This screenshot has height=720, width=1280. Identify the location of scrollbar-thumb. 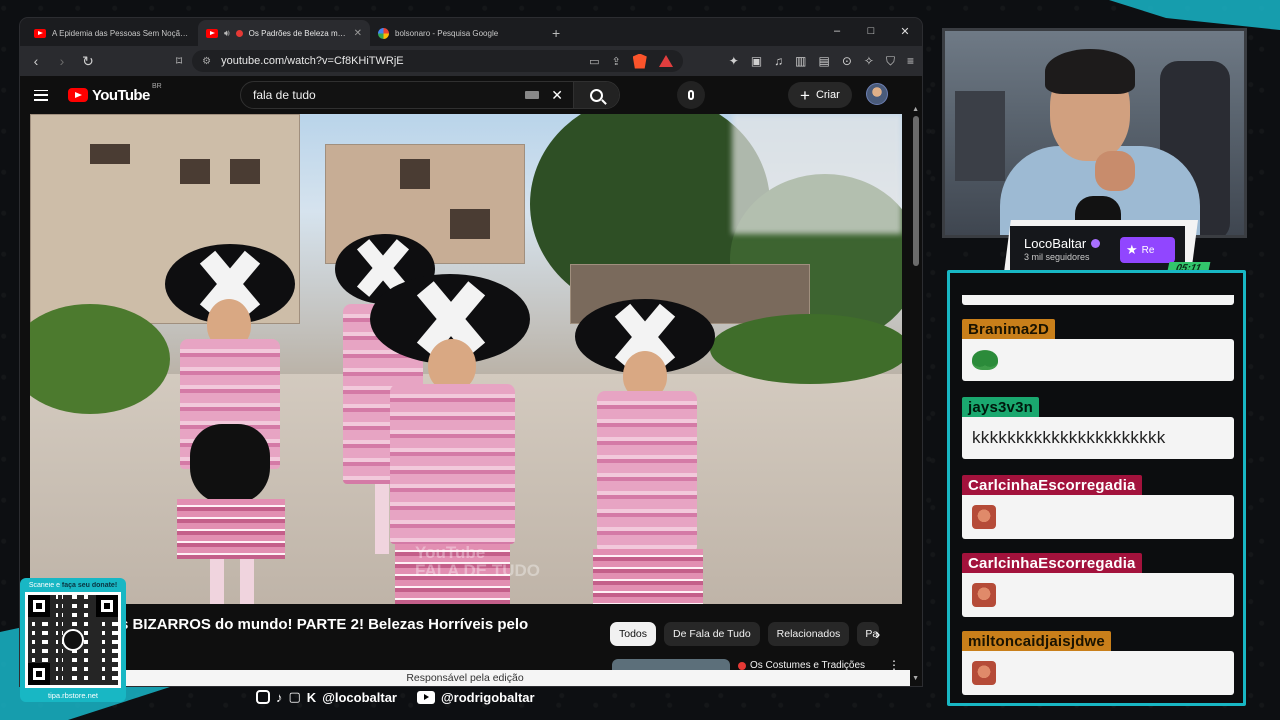
(916, 191).